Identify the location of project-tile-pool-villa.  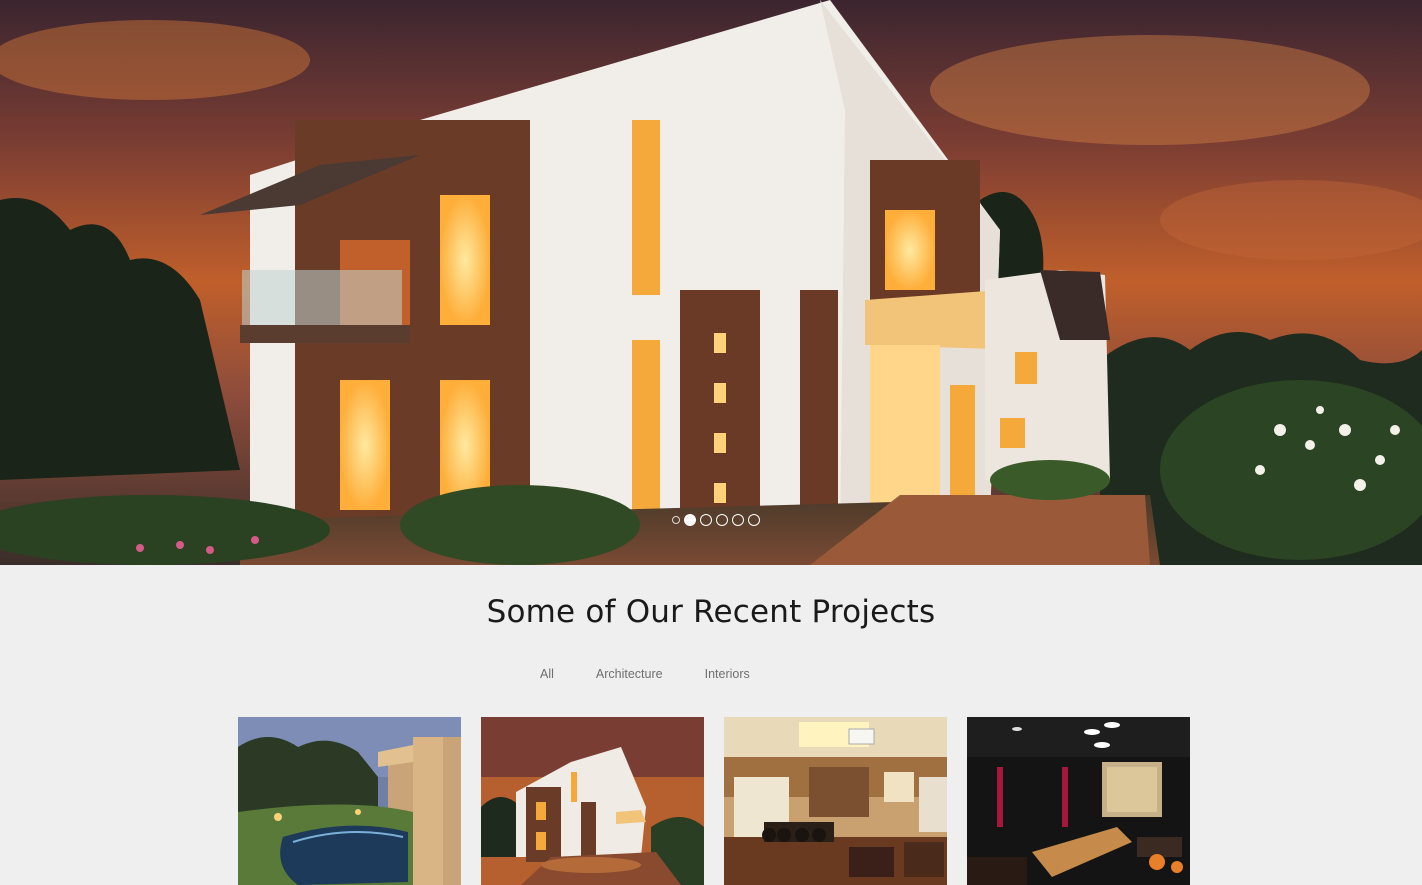
(349, 801).